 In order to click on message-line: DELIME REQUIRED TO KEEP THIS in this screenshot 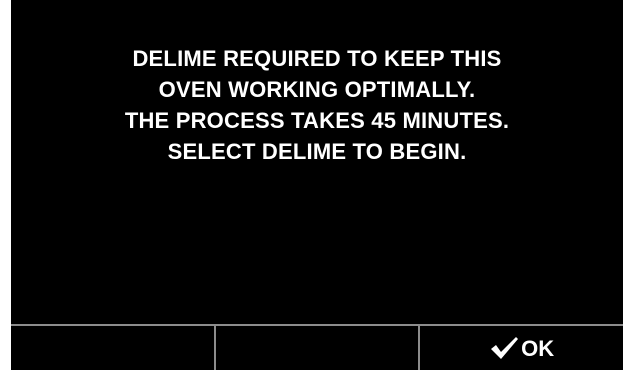, I will do `click(317, 58)`.